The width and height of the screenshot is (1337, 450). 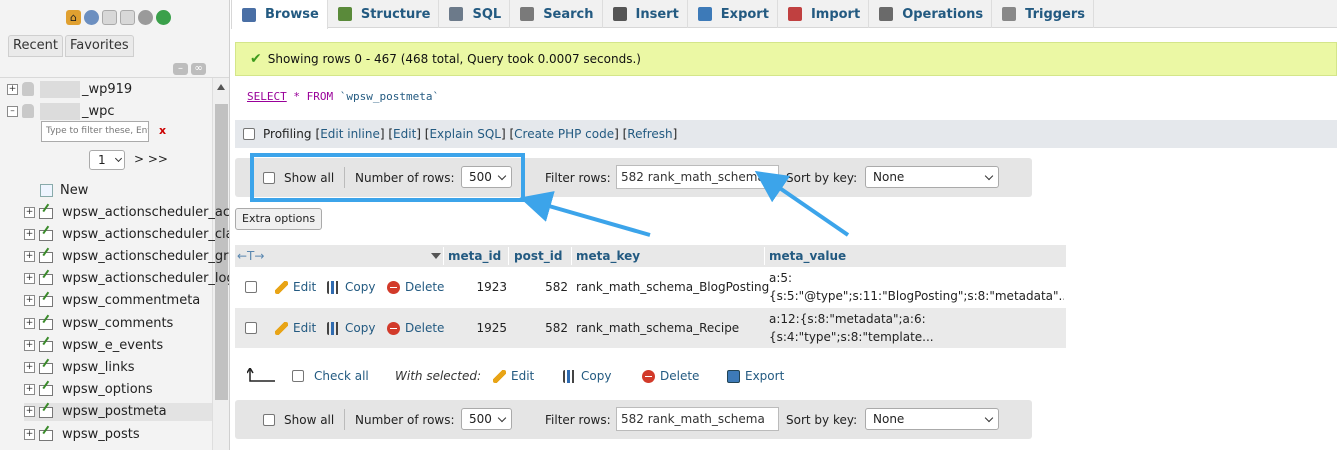 I want to click on sidebar-table-item: + wpsw_posts, so click(x=82, y=434).